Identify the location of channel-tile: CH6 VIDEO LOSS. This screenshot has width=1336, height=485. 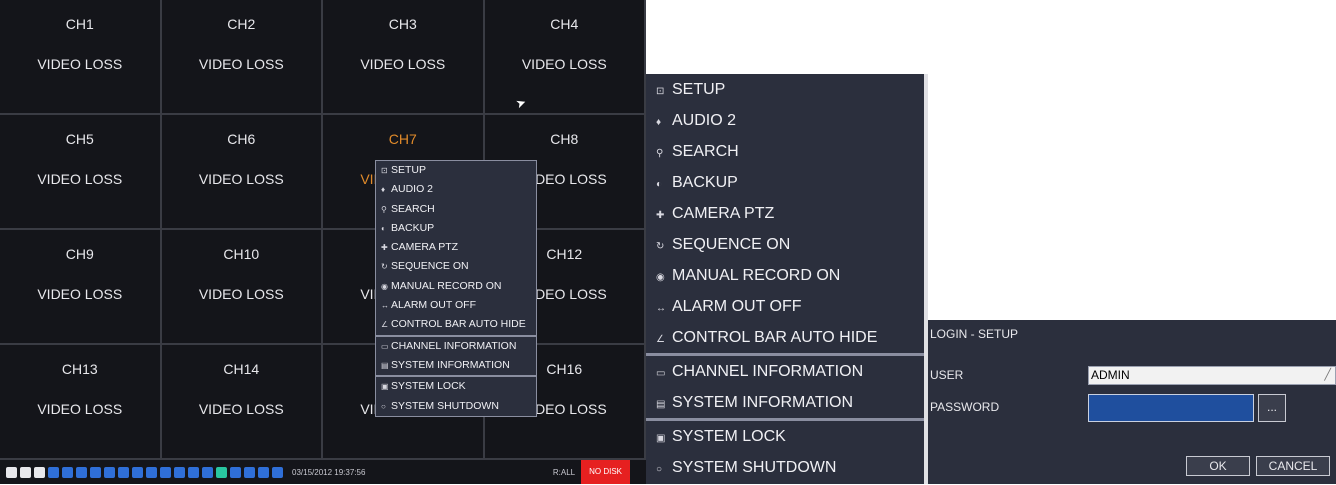
(242, 172).